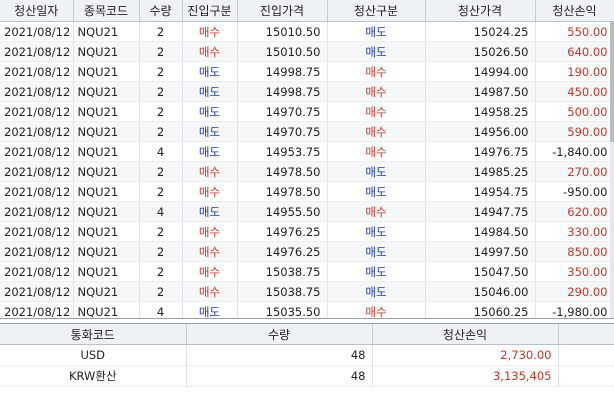 Image resolution: width=614 pixels, height=411 pixels. I want to click on summary-col-currency: 통화코드, so click(93, 334).